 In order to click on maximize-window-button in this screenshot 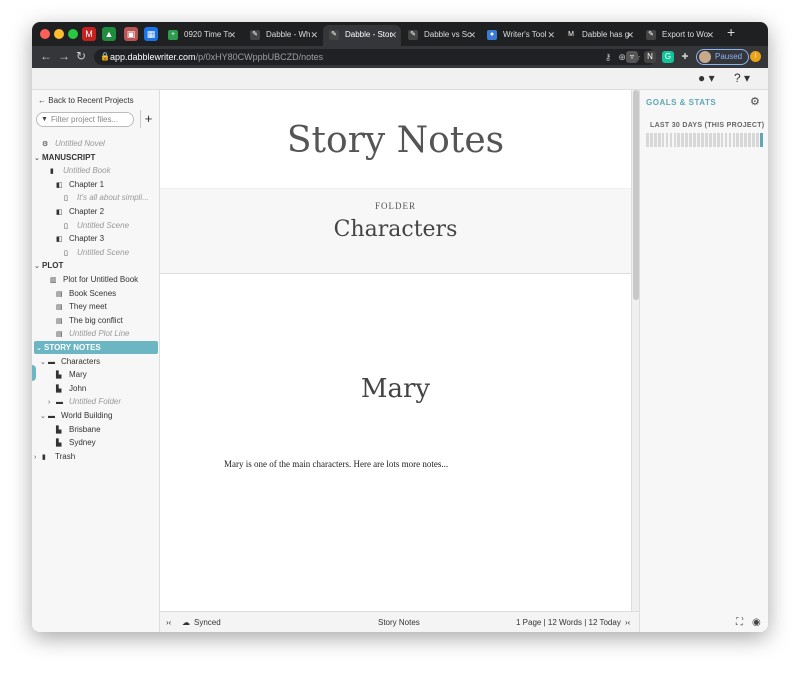, I will do `click(73, 34)`.